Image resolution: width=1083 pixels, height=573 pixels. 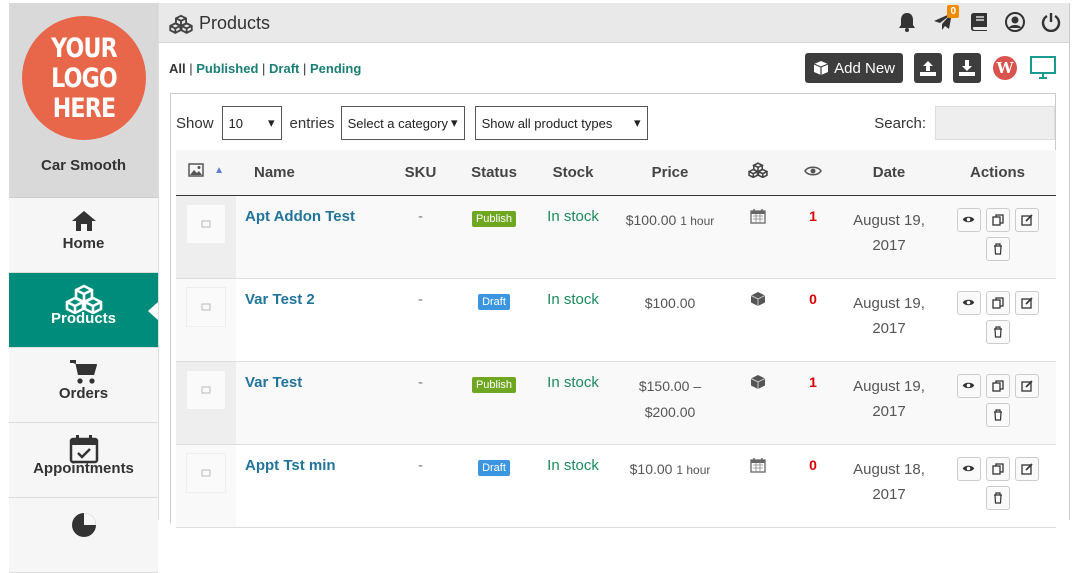 I want to click on col-stock: Stock, so click(x=573, y=173).